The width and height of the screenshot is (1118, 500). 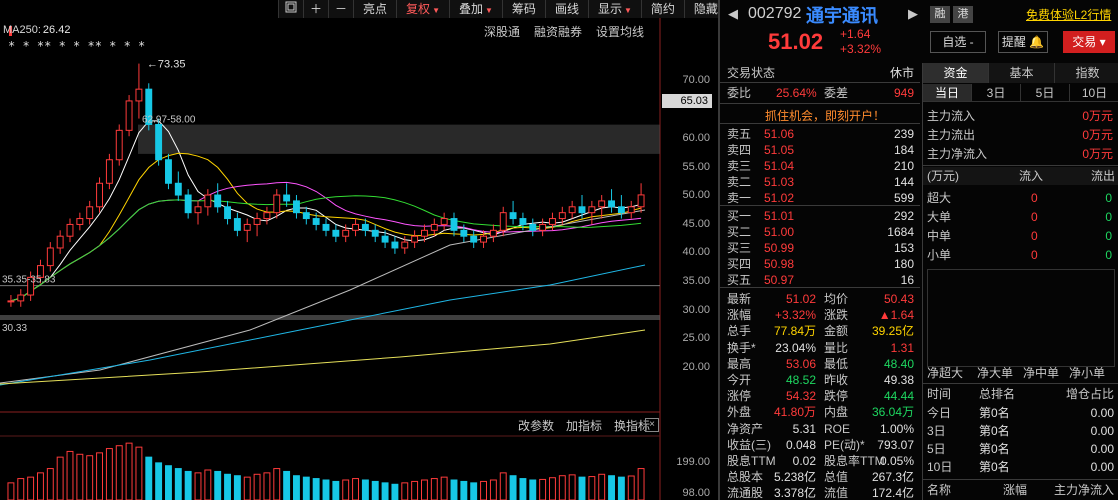 What do you see at coordinates (804, 461) in the screenshot?
I see `quote-value: 0.02` at bounding box center [804, 461].